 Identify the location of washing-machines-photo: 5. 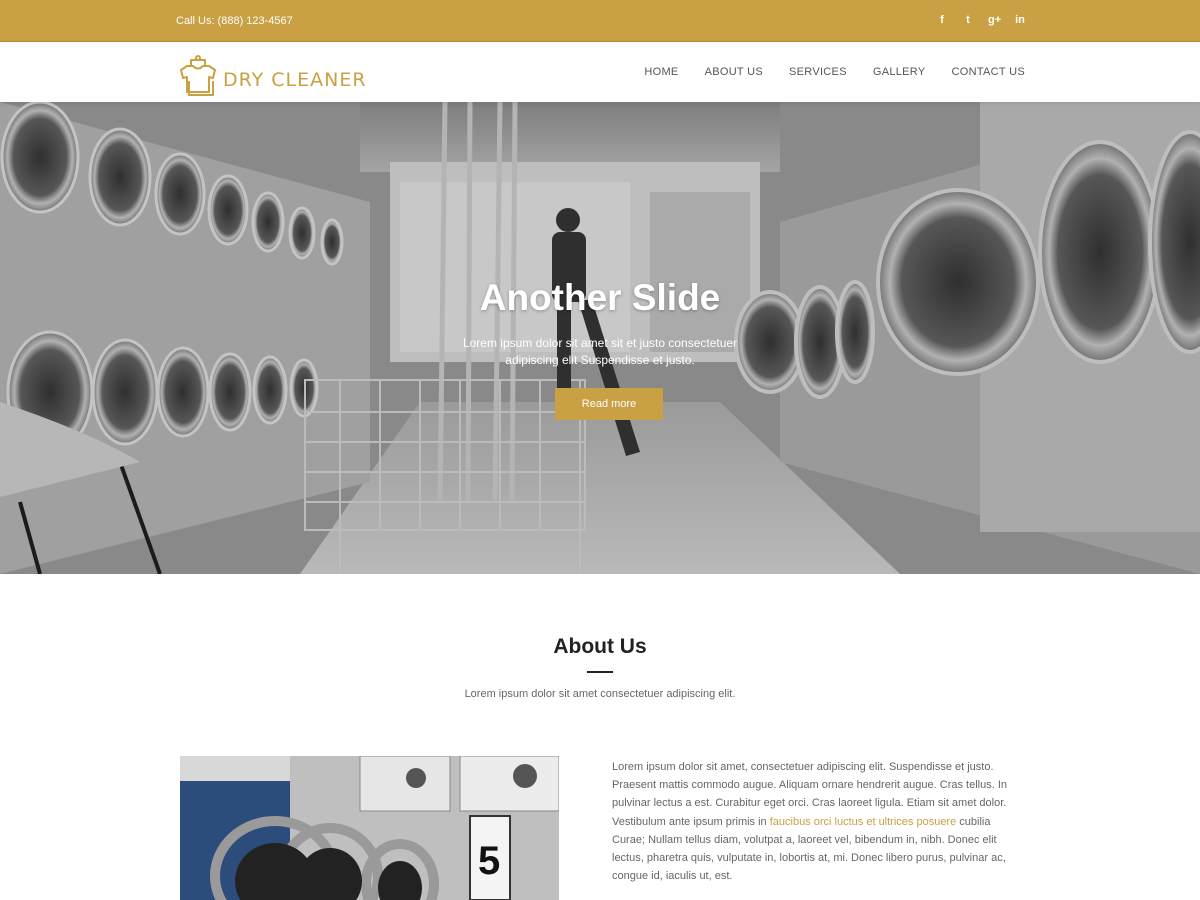
(369, 828).